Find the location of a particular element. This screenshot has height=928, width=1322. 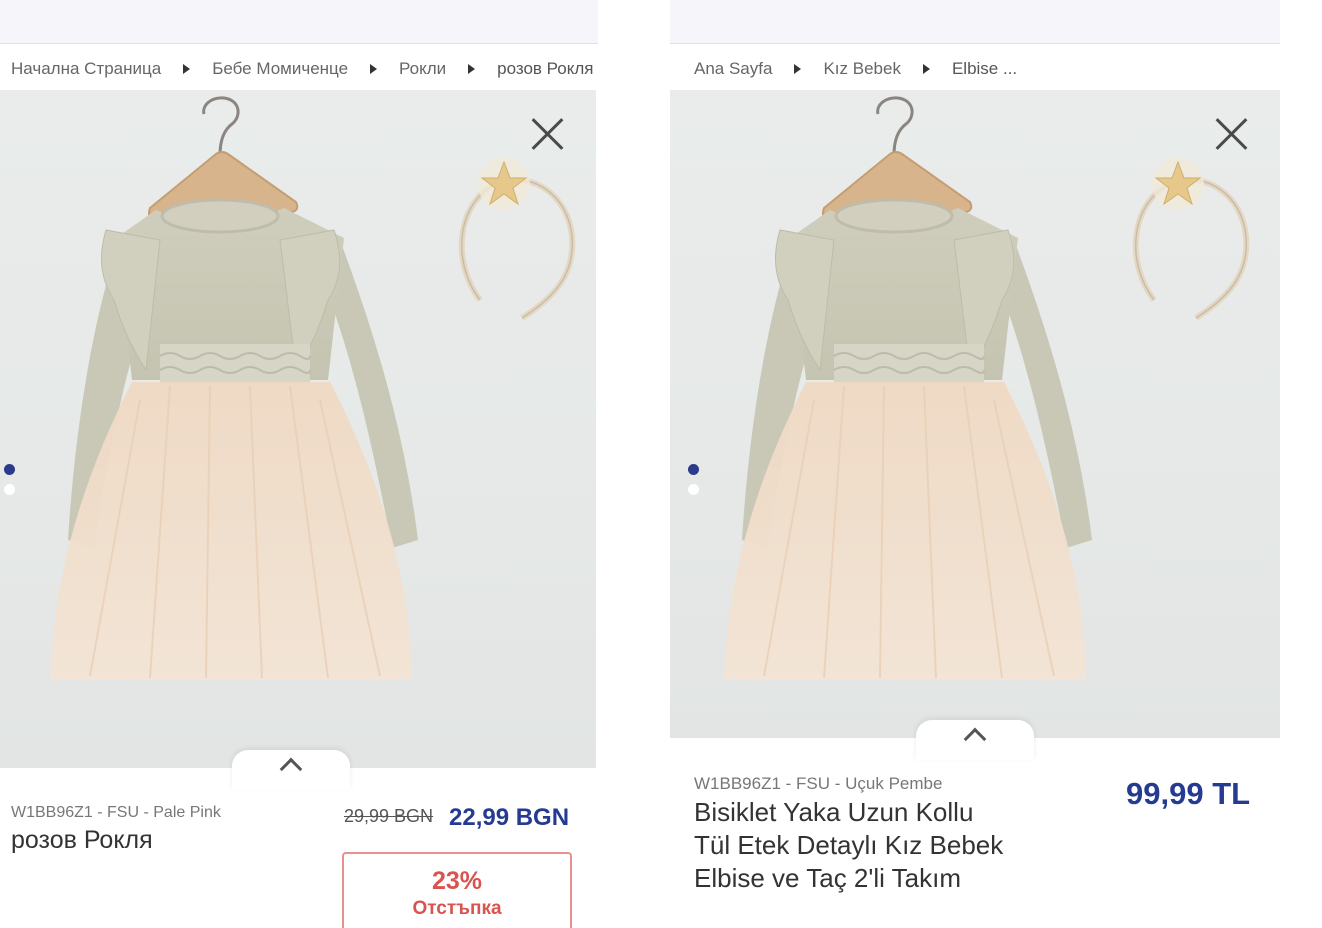

discount-badge: 23% Отстъпка is located at coordinates (457, 890).